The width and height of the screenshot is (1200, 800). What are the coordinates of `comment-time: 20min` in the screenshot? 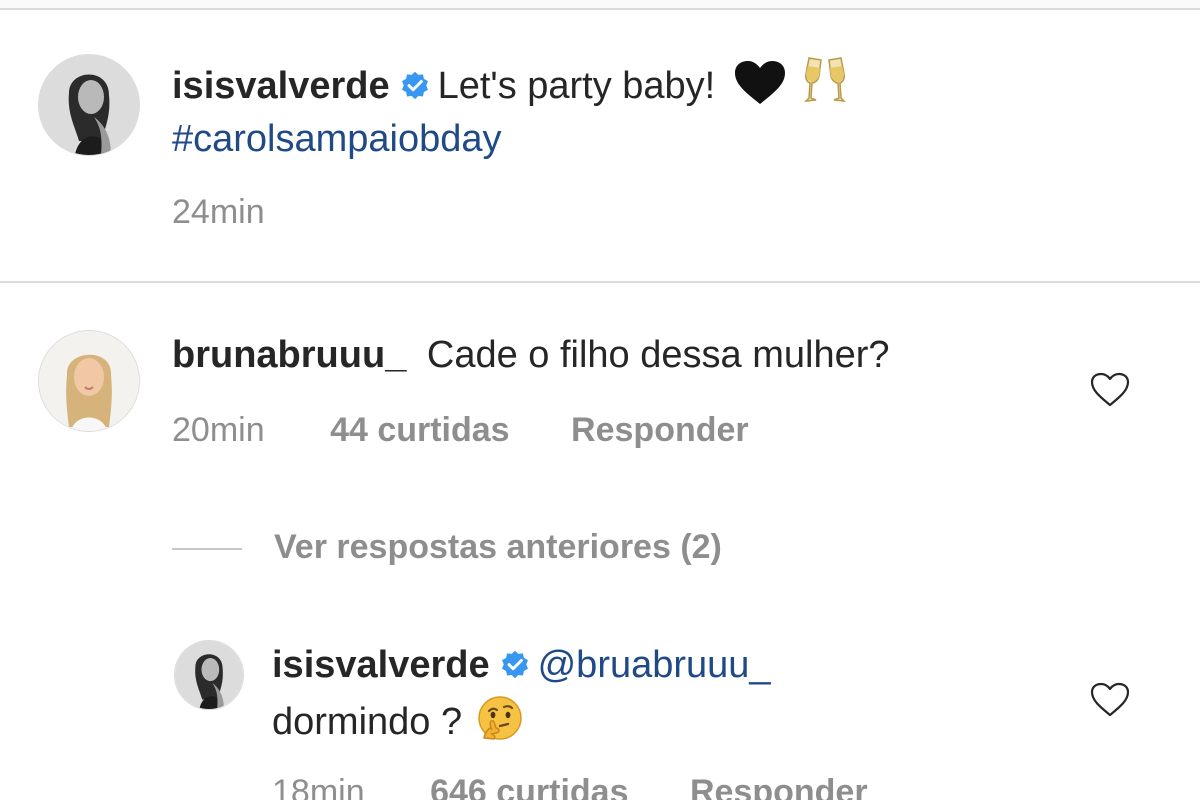 It's located at (218, 430).